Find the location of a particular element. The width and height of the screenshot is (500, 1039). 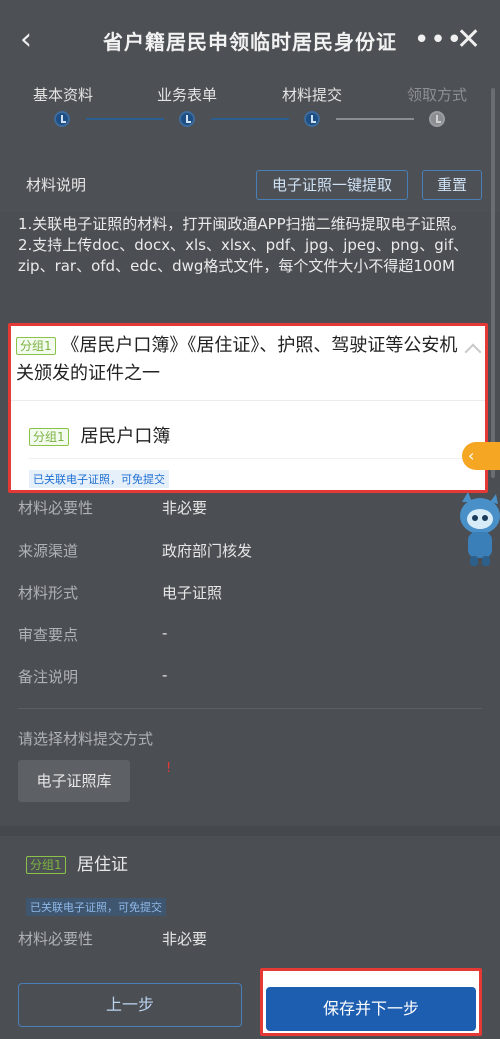

required-mark: ! is located at coordinates (169, 768).